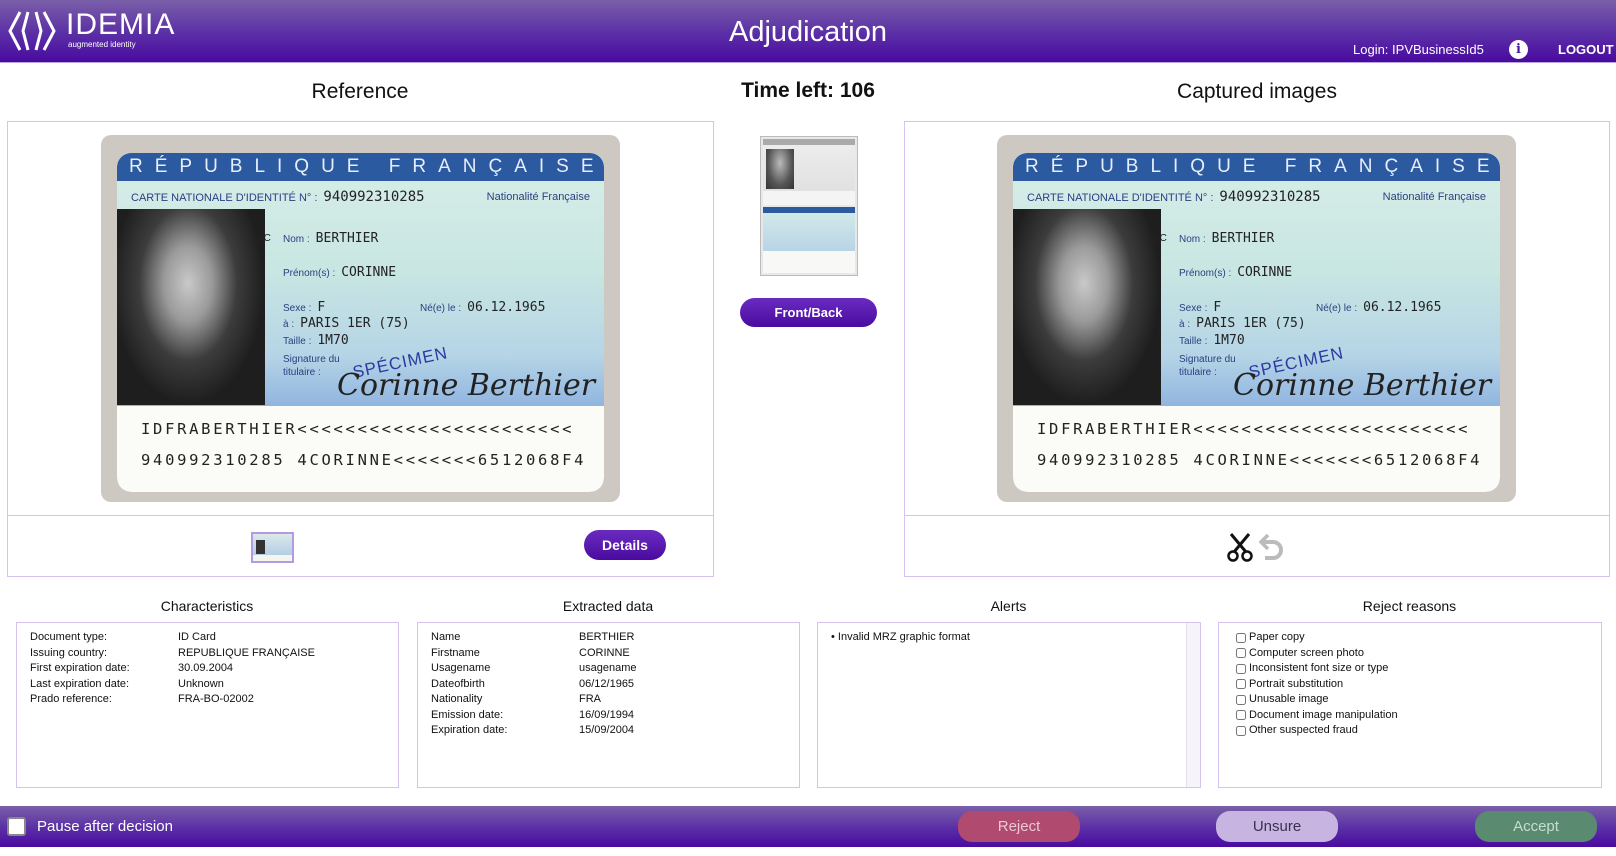  Describe the element at coordinates (441, 308) in the screenshot. I see `birth-label: Né(e) le :` at that location.